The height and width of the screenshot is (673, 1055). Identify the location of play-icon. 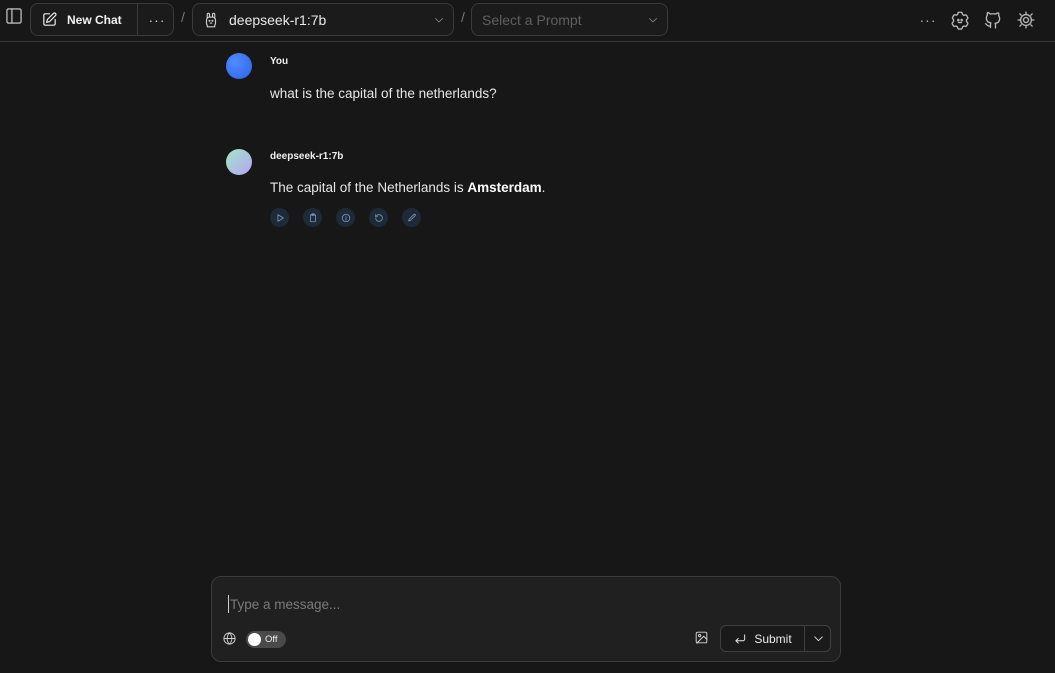
(279, 217).